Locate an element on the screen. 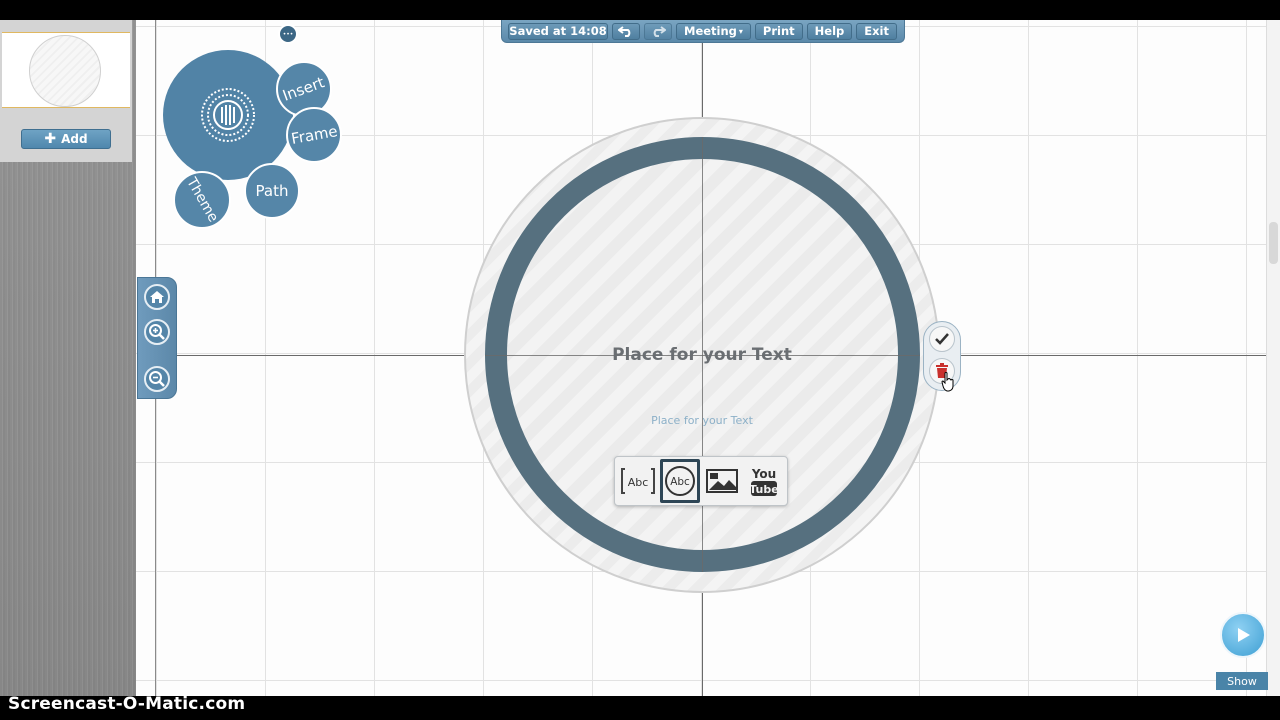 The height and width of the screenshot is (720, 1280). slide-thumbnails: ✚ Add is located at coordinates (66, 91).